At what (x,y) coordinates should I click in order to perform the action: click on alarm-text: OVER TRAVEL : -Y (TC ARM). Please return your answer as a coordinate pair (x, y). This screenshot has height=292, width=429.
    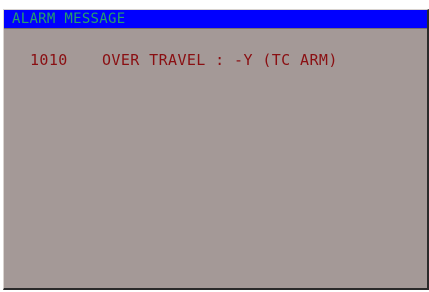
    Looking at the image, I should click on (220, 60).